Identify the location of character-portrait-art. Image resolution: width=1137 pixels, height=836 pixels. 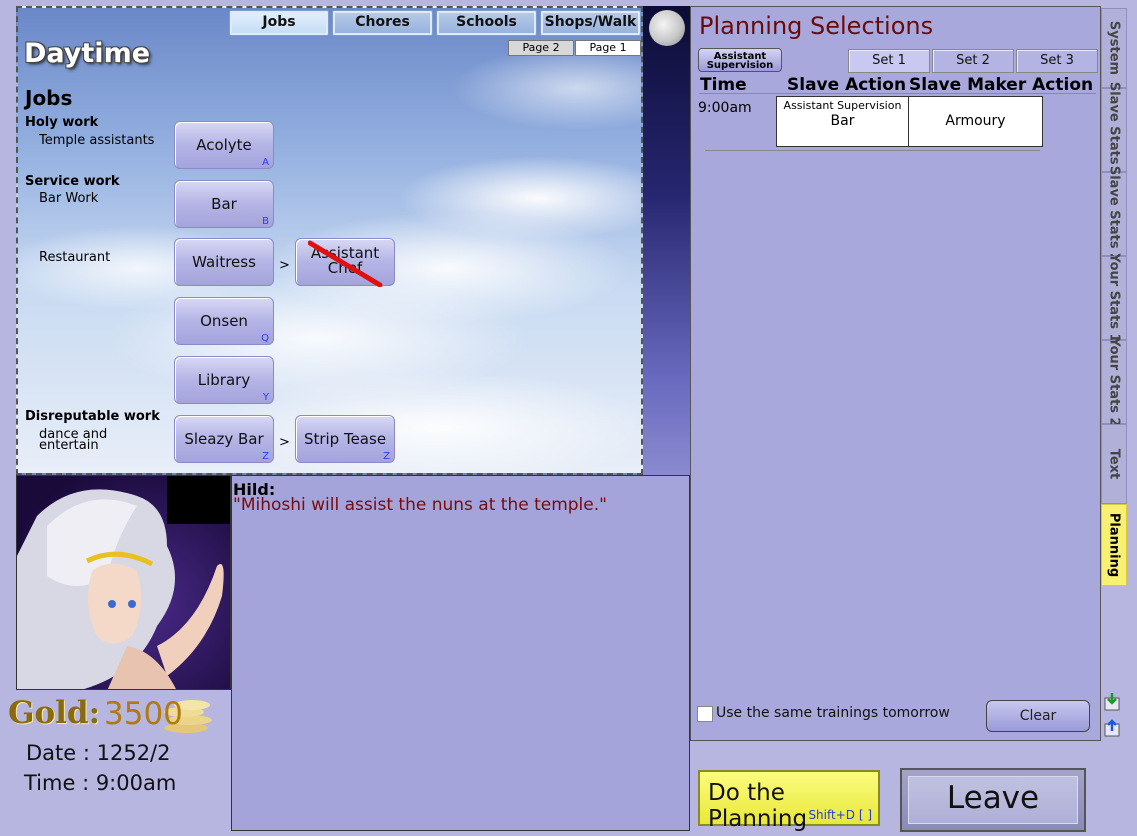
(123, 582).